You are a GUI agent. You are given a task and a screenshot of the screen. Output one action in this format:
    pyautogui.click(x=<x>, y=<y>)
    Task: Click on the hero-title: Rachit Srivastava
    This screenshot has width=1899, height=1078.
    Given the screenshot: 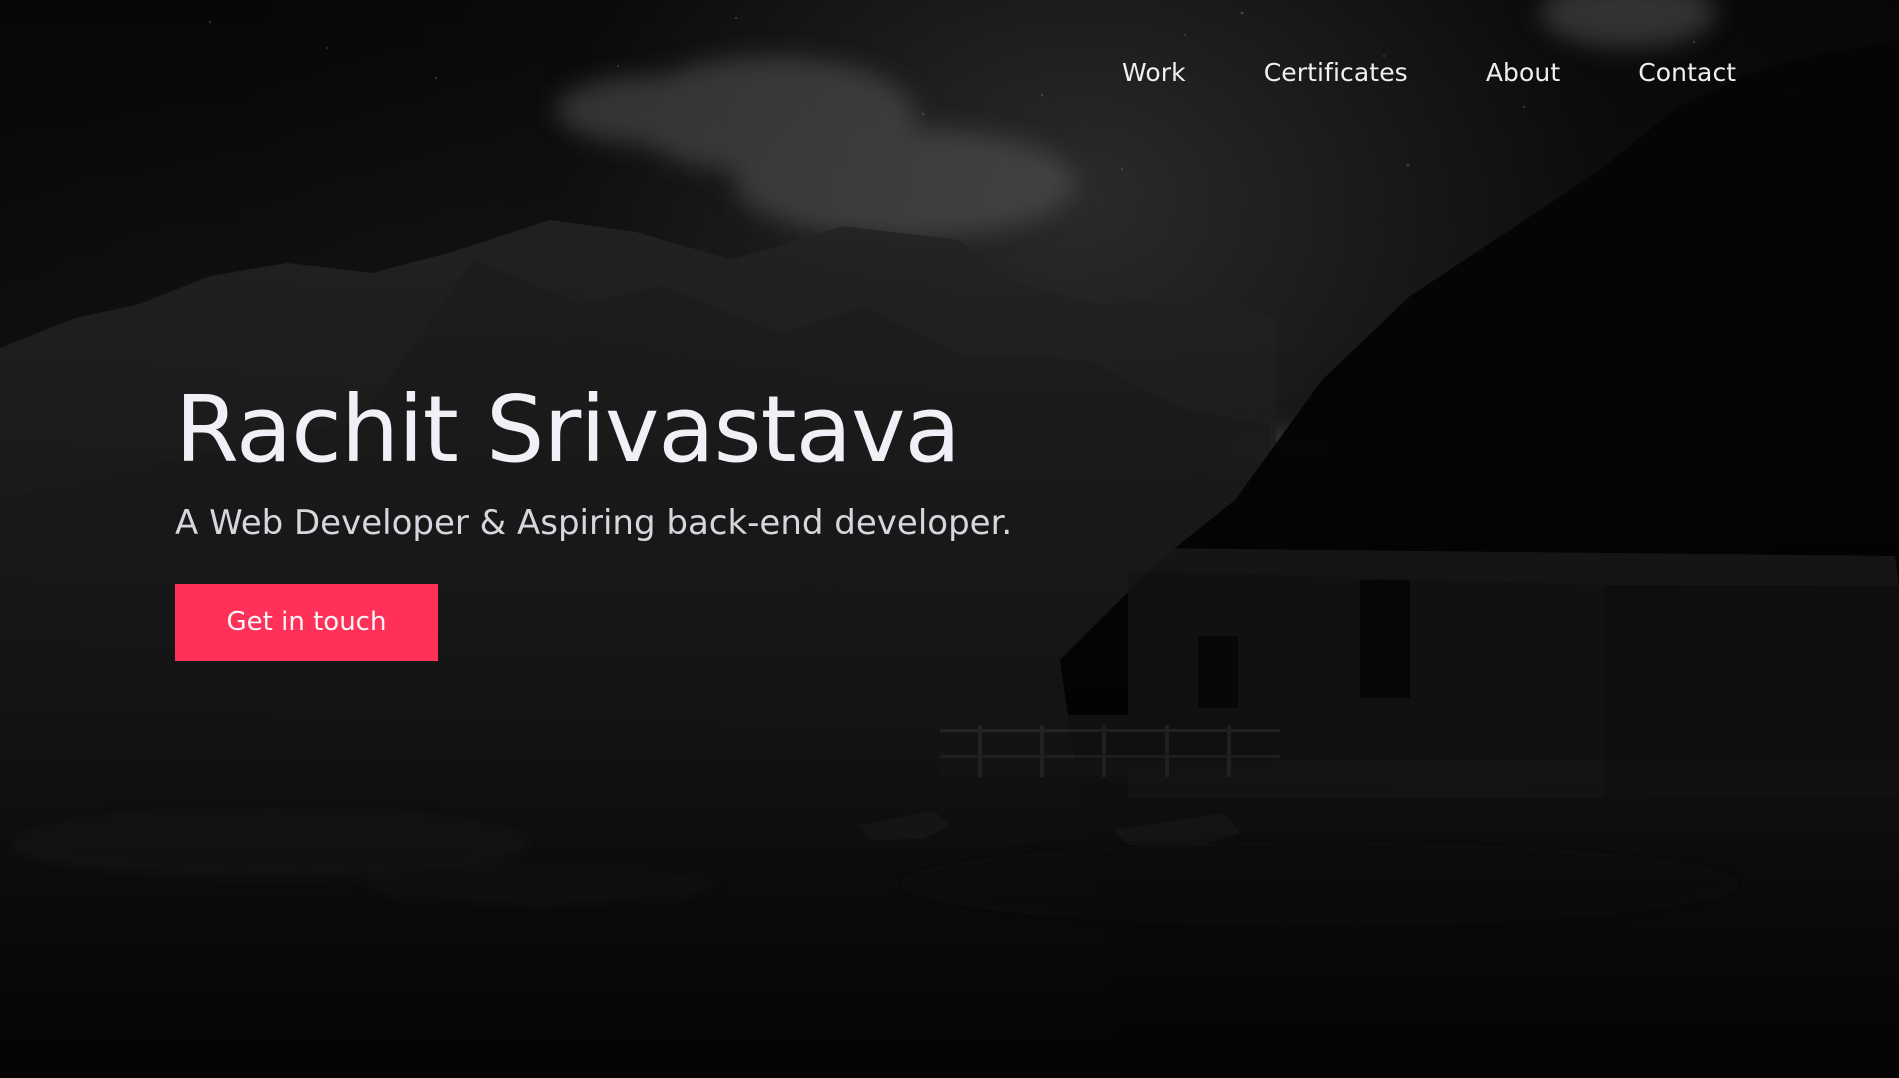 What is the action you would take?
    pyautogui.click(x=568, y=429)
    